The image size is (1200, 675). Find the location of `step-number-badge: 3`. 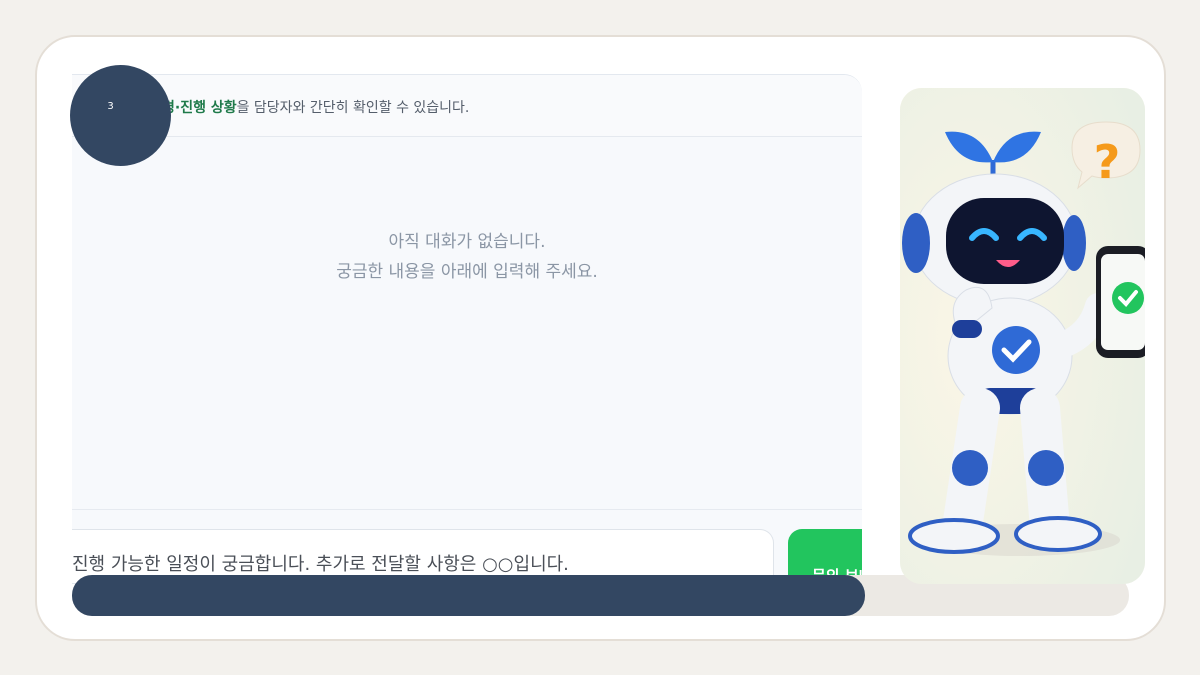

step-number-badge: 3 is located at coordinates (120, 115).